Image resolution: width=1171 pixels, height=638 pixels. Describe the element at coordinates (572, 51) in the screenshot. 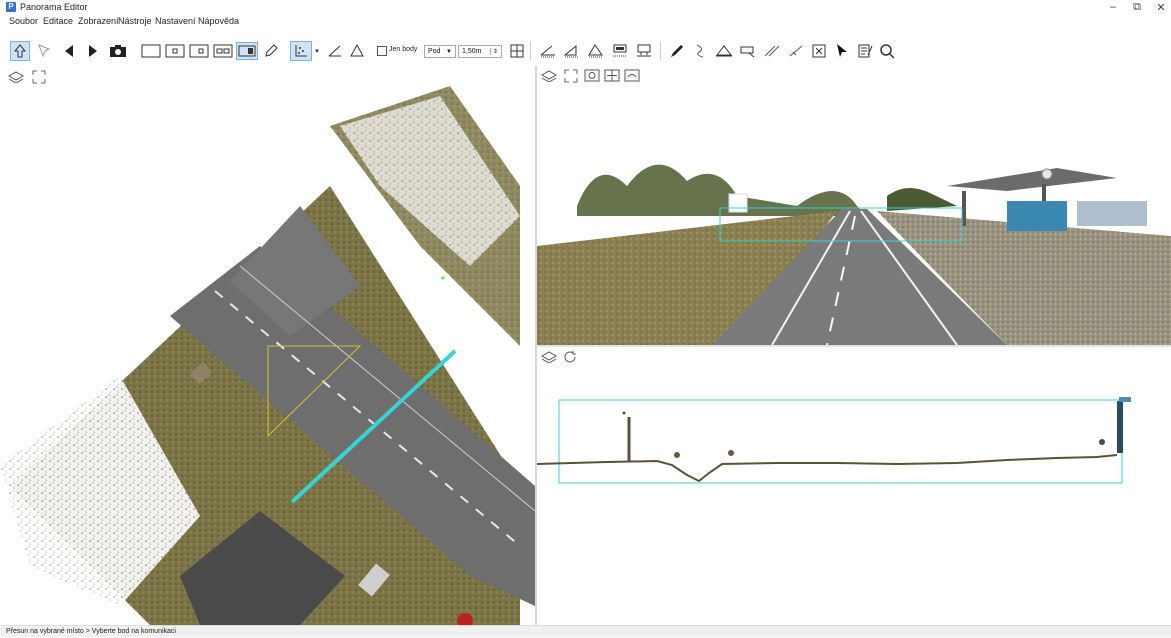

I see `measure-height-icon` at that location.